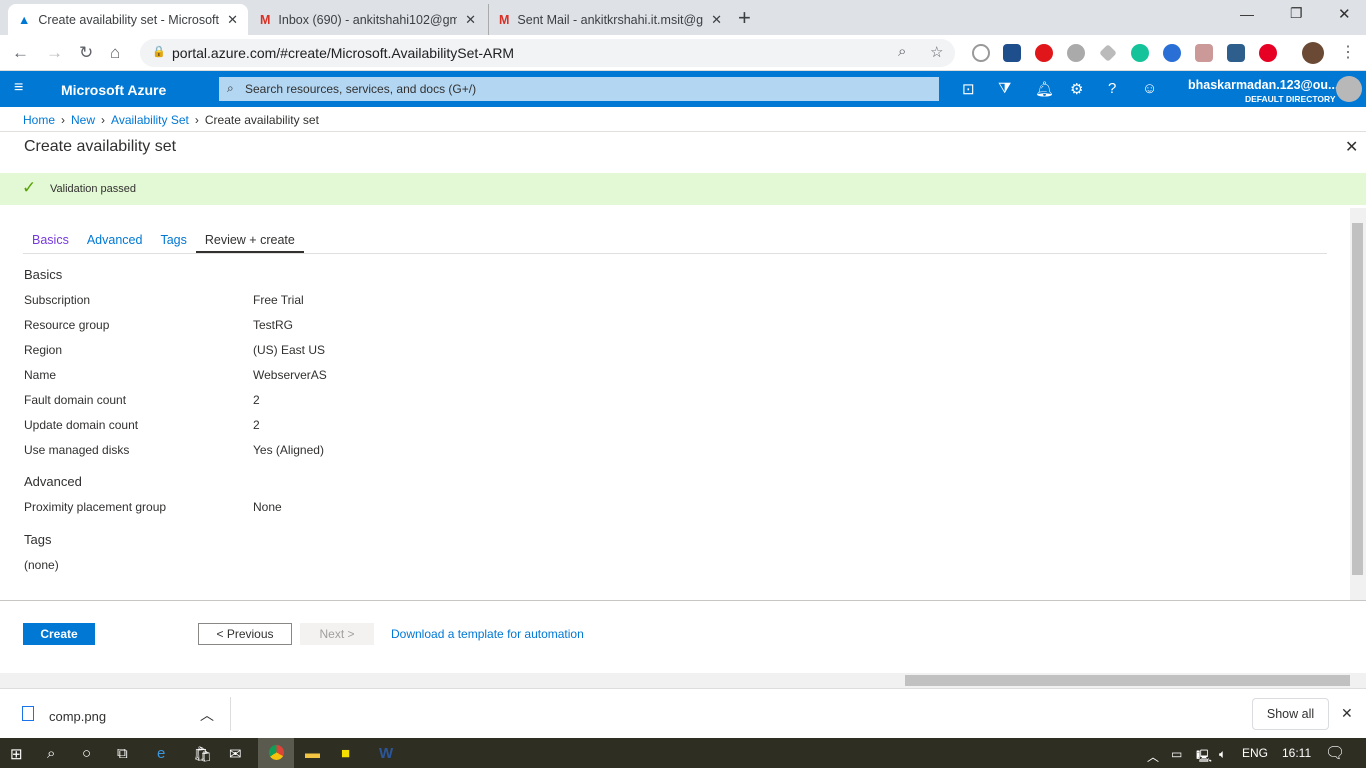 This screenshot has height=768, width=1366. Describe the element at coordinates (261, 120) in the screenshot. I see `breadcrumb-current: Create availability set` at that location.